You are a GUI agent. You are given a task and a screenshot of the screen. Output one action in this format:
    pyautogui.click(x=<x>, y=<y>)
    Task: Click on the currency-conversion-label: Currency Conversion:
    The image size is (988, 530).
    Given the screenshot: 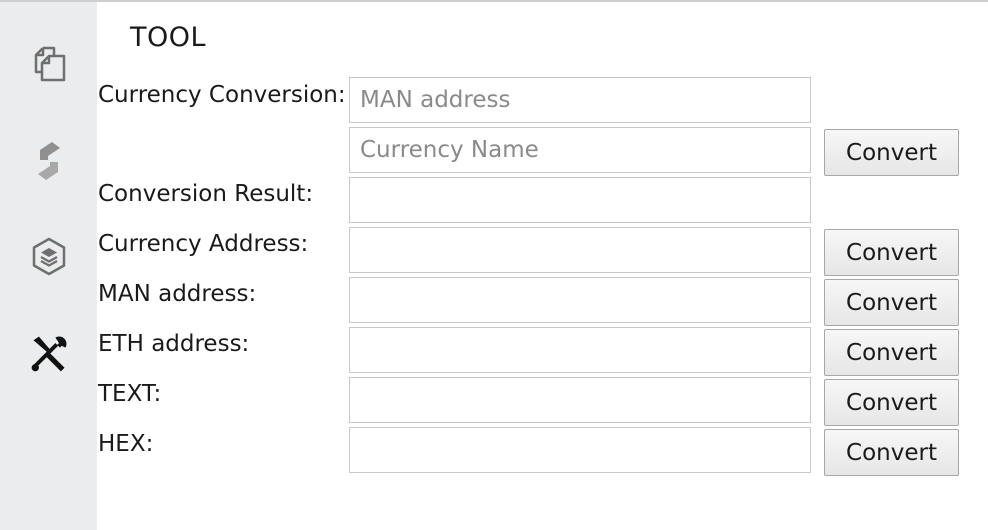 What is the action you would take?
    pyautogui.click(x=222, y=95)
    